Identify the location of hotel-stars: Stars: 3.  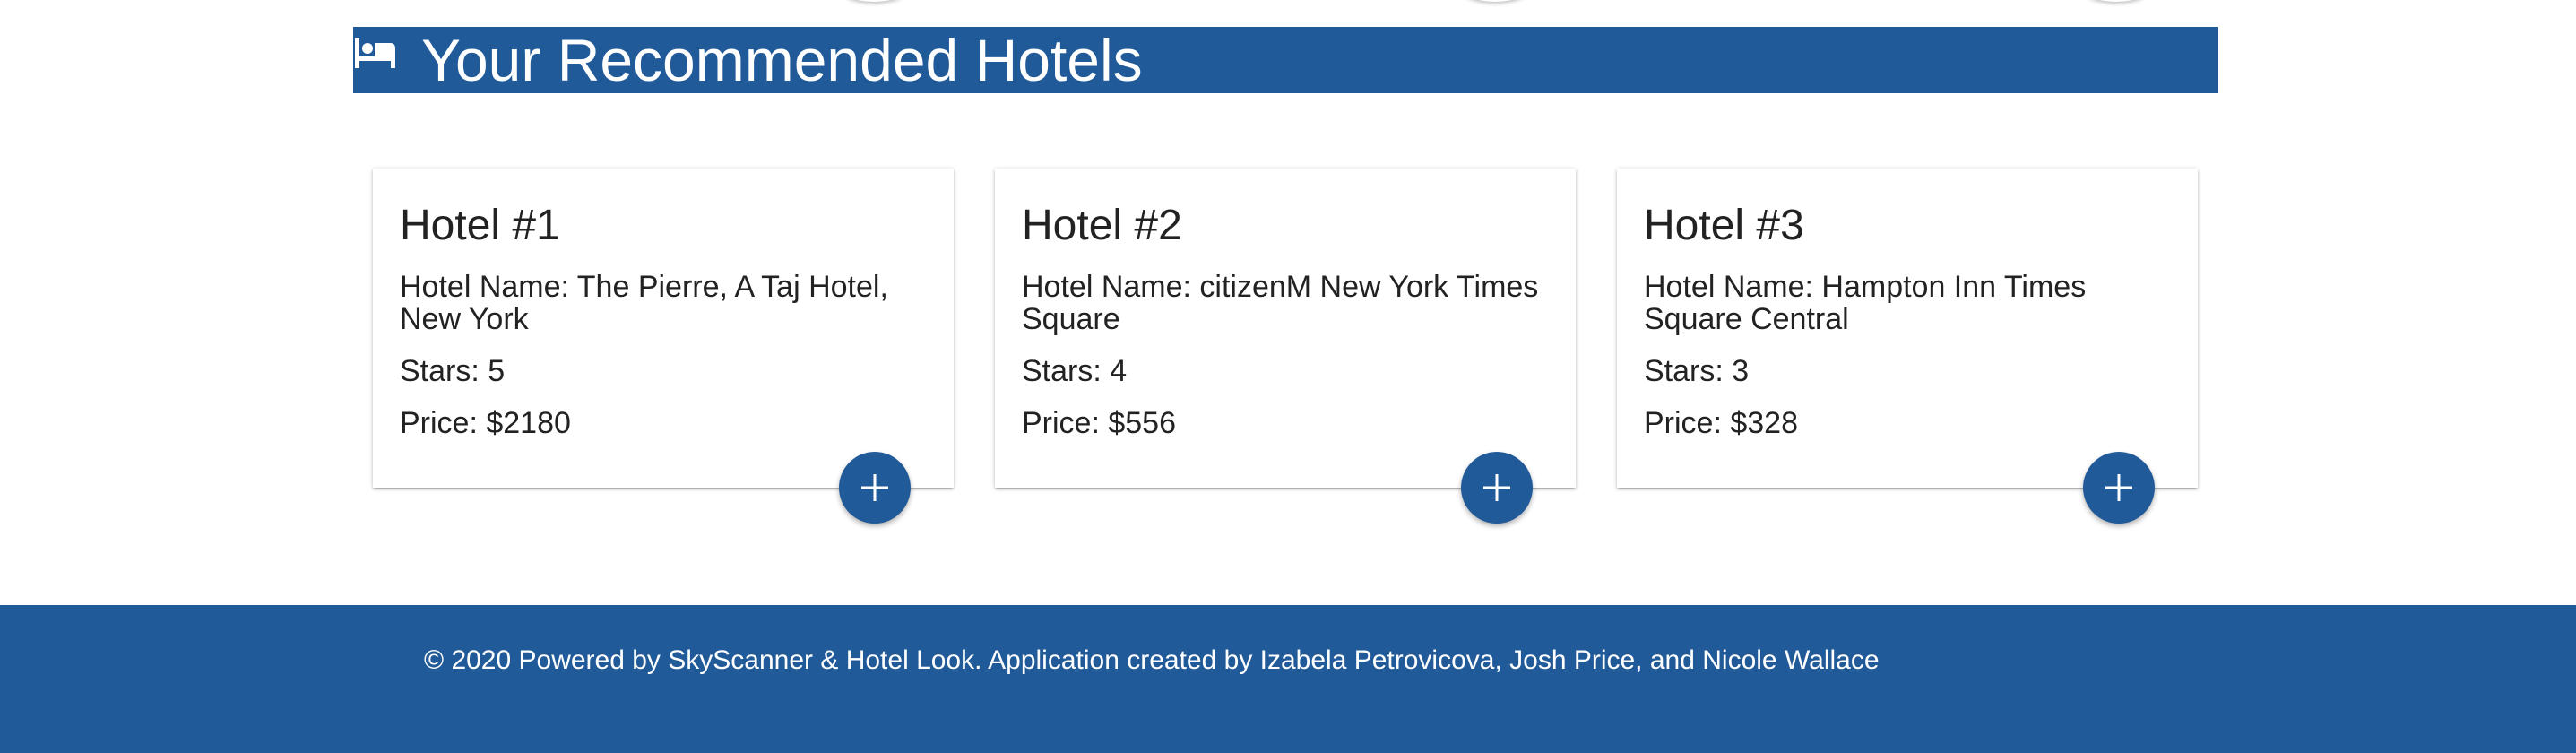
(1697, 371).